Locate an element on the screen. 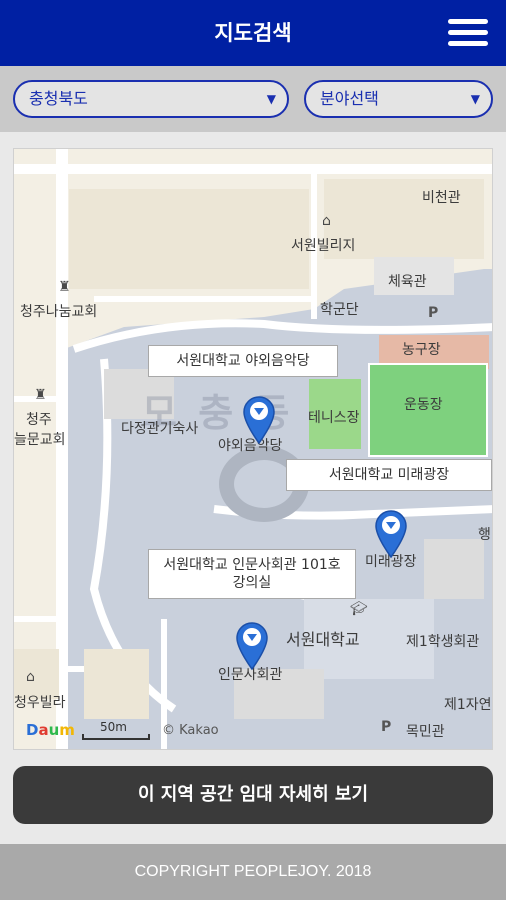 The image size is (506, 900). page-title: 지도검색 is located at coordinates (253, 33).